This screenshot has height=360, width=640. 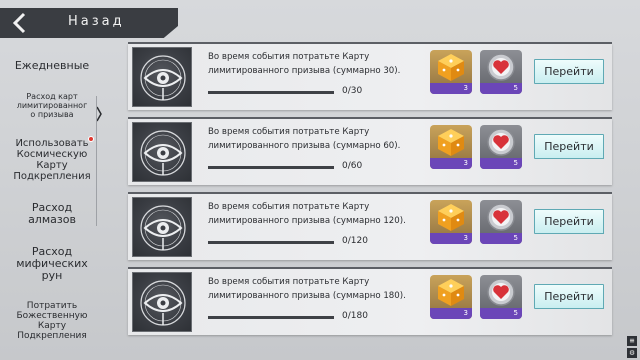 What do you see at coordinates (96, 21) in the screenshot?
I see `back-title: Назад` at bounding box center [96, 21].